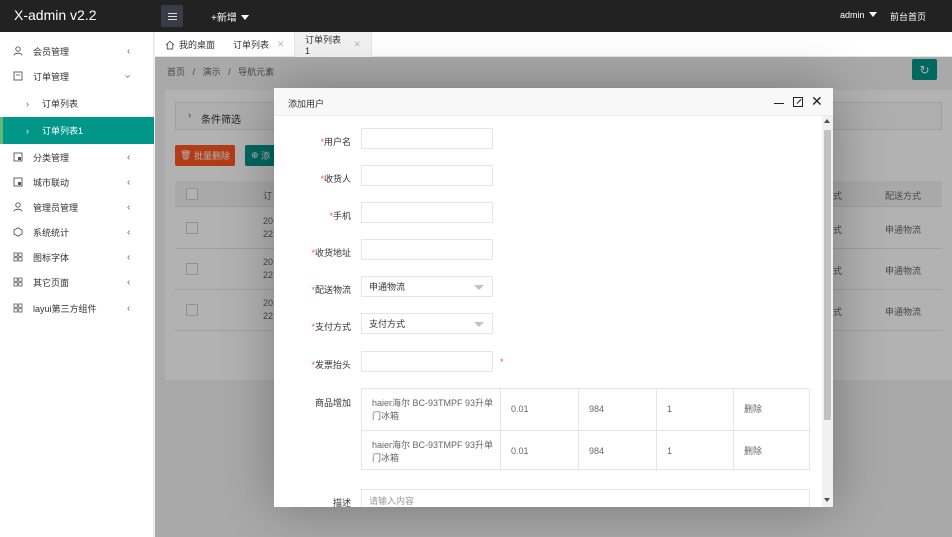 Image resolution: width=952 pixels, height=537 pixels. I want to click on tab-order-list: 订单列表 ✕, so click(259, 44).